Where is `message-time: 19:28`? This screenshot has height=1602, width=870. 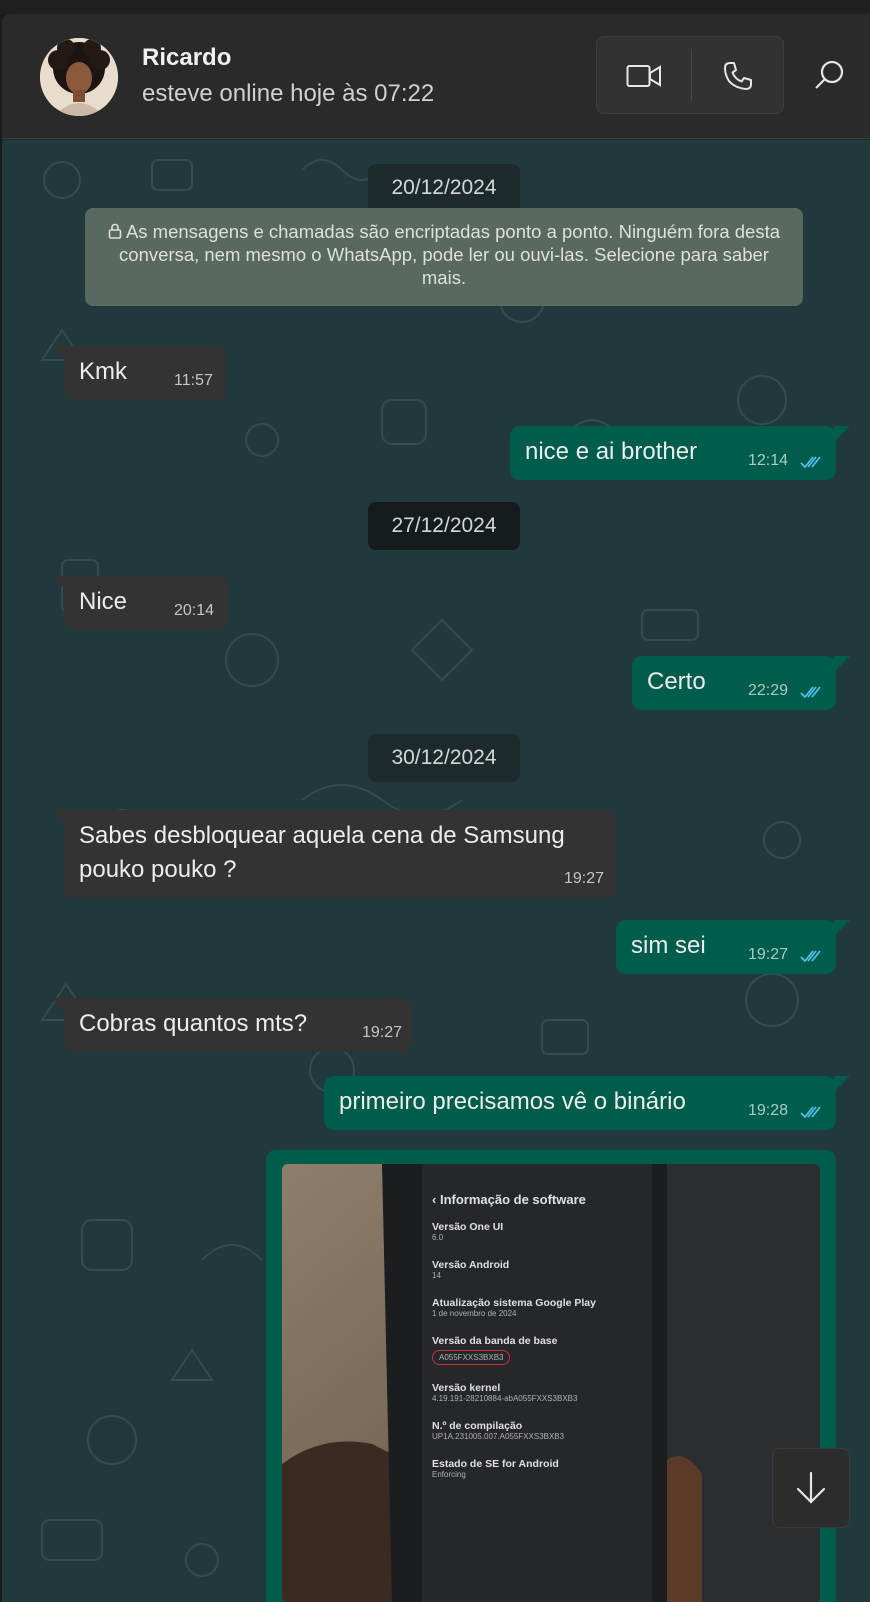 message-time: 19:28 is located at coordinates (768, 1110).